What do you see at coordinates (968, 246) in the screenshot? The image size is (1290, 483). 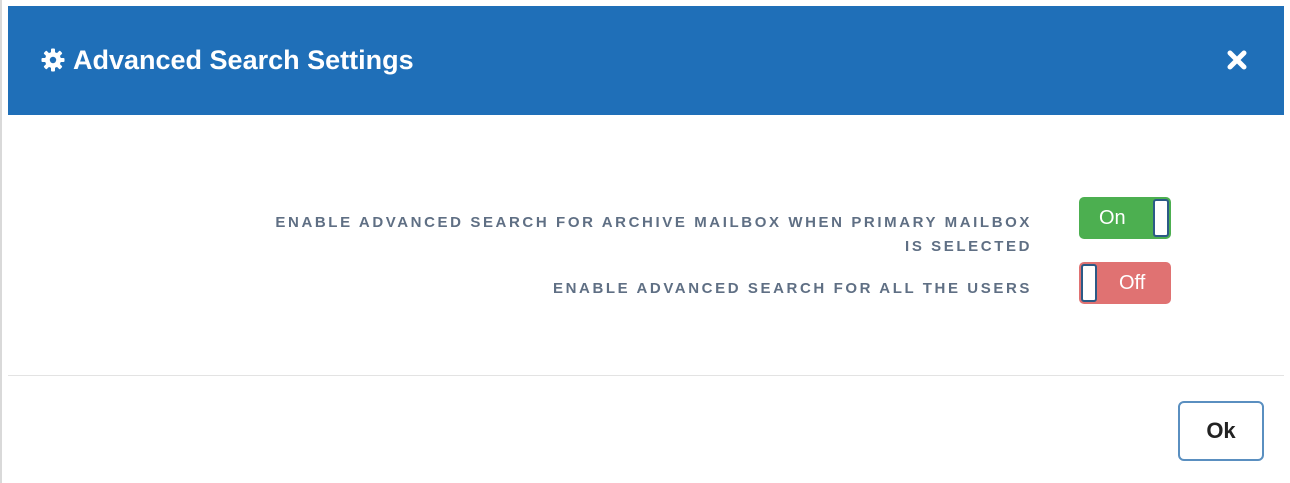 I see `setting-label-archive-mailbox-line-2: IS SELECTED` at bounding box center [968, 246].